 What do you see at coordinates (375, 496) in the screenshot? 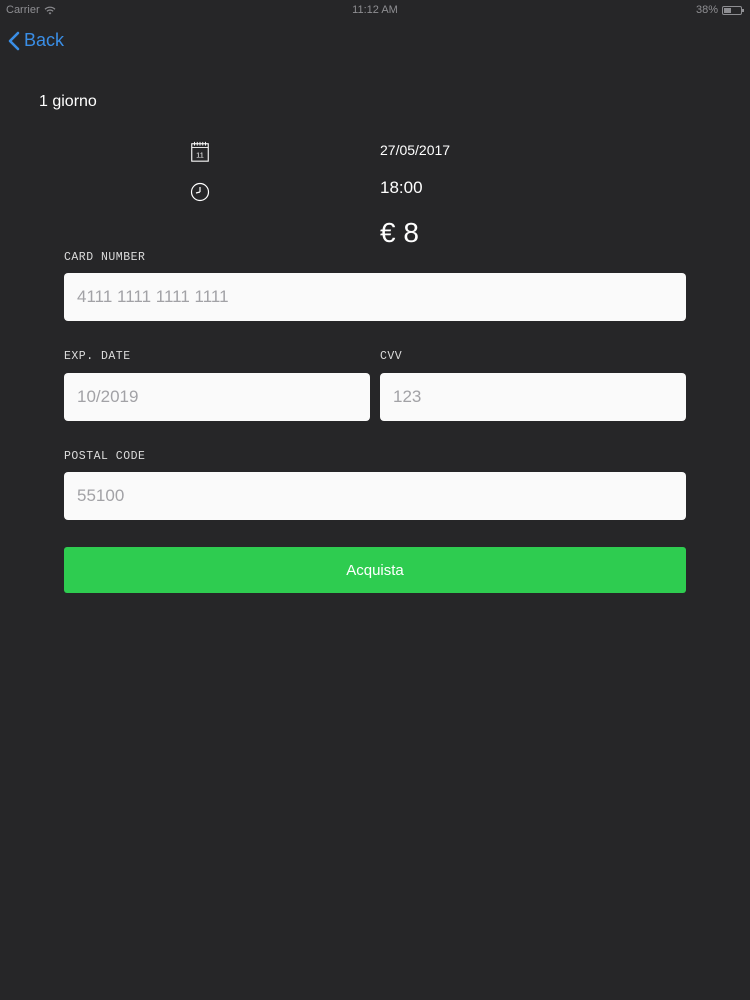
I see `postal-code-field` at bounding box center [375, 496].